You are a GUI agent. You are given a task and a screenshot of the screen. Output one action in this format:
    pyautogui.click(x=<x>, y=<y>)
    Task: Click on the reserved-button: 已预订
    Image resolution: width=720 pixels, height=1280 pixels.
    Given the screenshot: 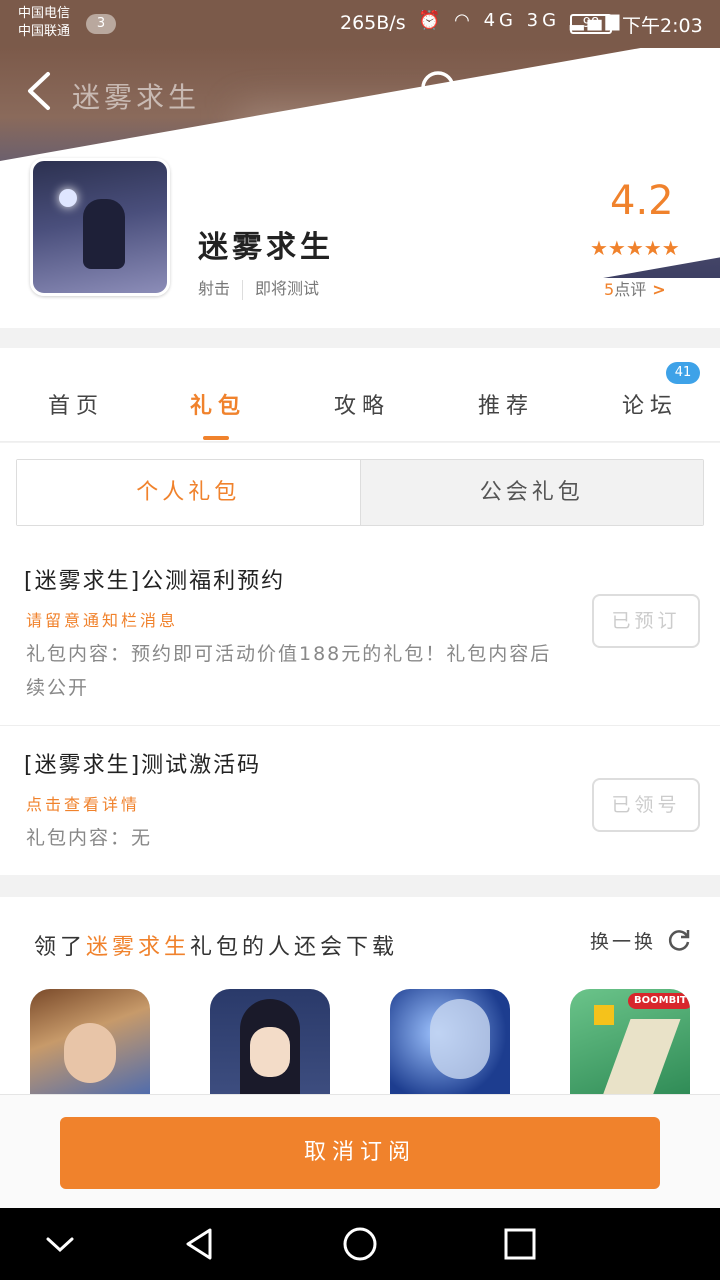 What is the action you would take?
    pyautogui.click(x=646, y=621)
    